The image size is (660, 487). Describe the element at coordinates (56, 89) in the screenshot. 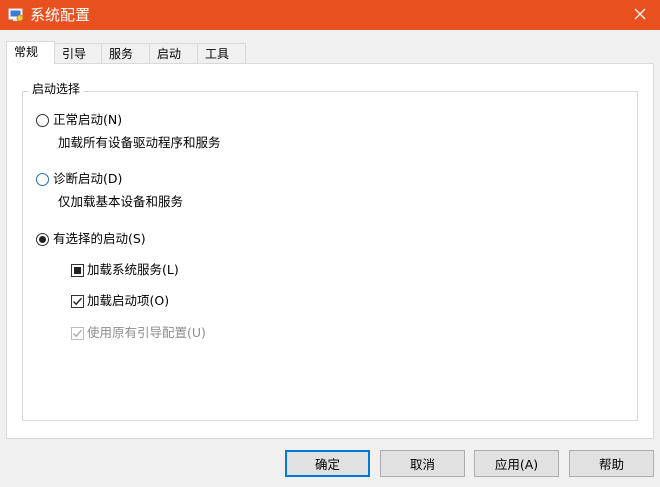

I see `startup-selection-legend: 启动选择` at that location.